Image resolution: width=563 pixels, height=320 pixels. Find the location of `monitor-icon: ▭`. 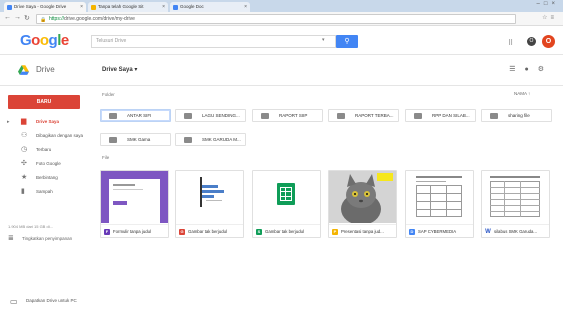

monitor-icon: ▭ is located at coordinates (14, 301).